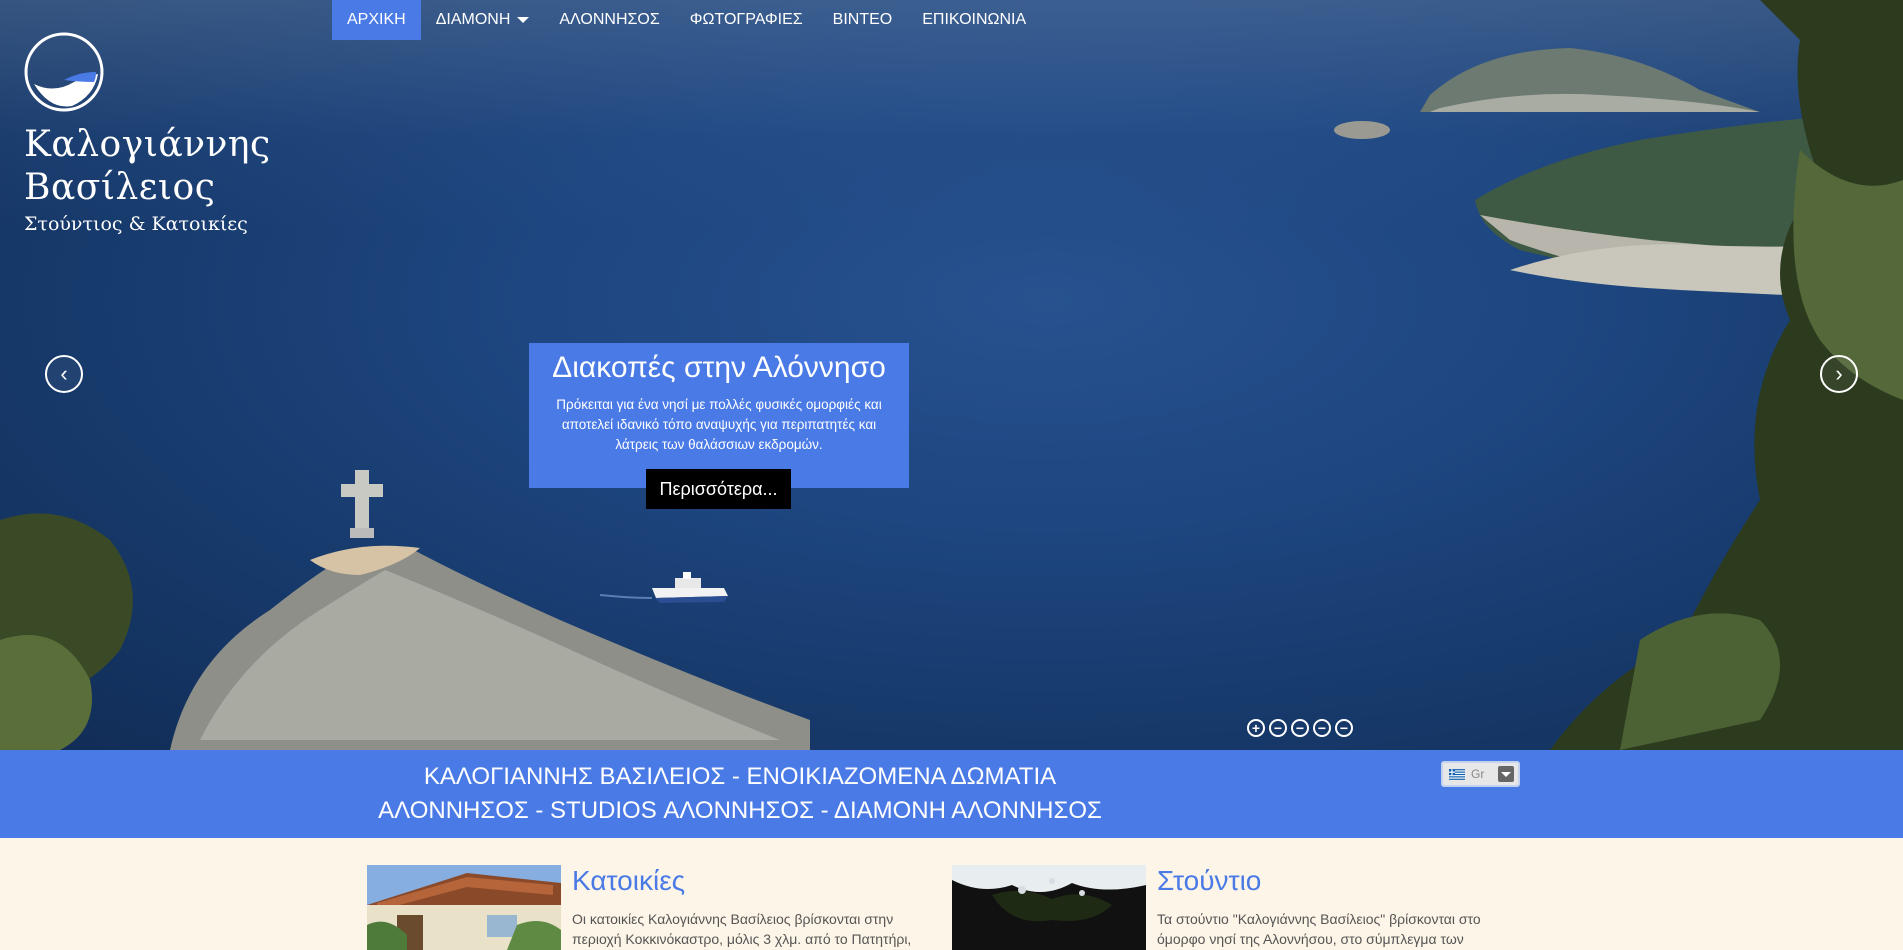 This screenshot has height=950, width=1903. I want to click on logo-wave-icon, so click(64, 72).